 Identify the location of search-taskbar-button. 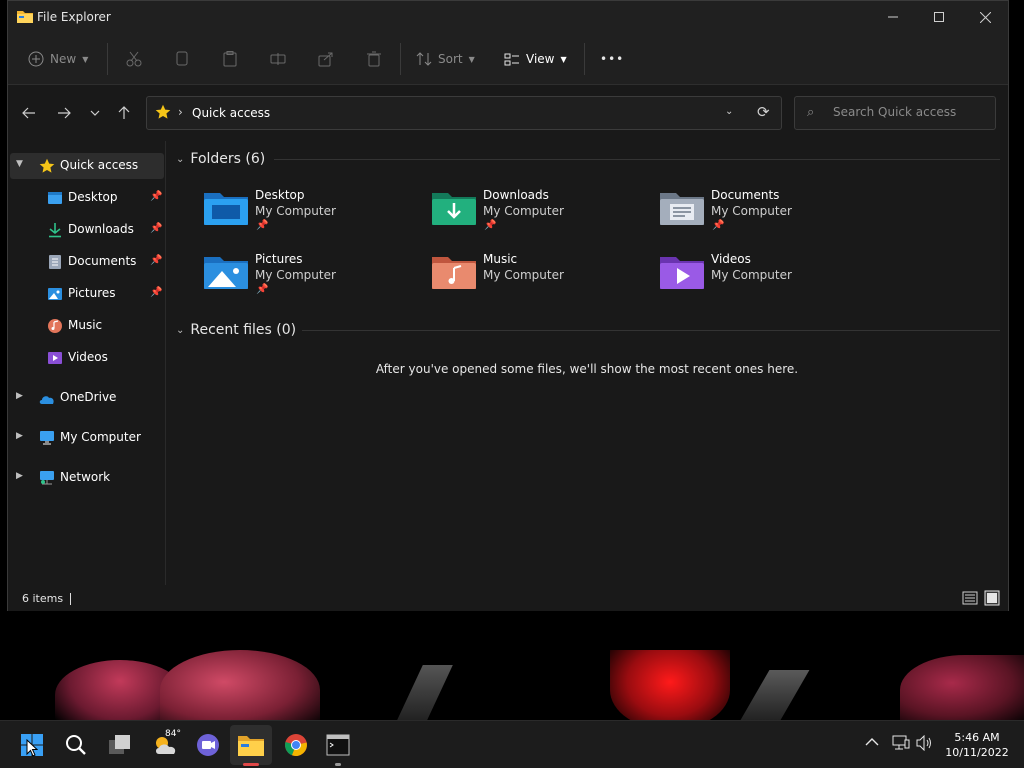
(76, 745).